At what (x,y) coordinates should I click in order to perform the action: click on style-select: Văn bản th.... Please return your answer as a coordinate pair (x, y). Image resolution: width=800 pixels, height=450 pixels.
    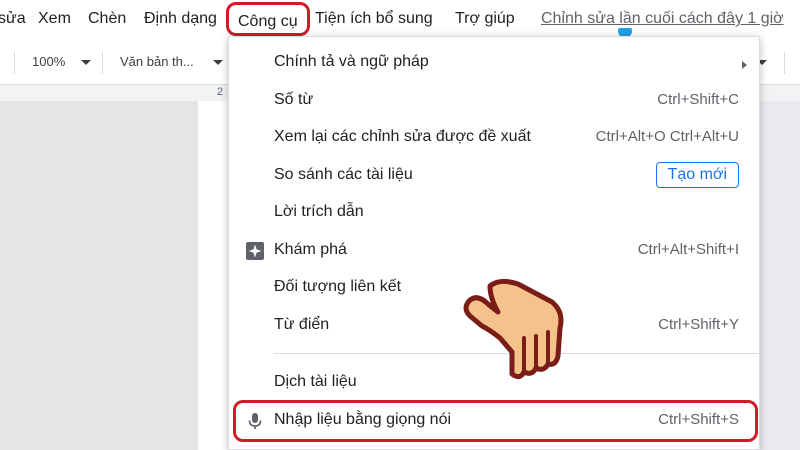
    Looking at the image, I should click on (157, 61).